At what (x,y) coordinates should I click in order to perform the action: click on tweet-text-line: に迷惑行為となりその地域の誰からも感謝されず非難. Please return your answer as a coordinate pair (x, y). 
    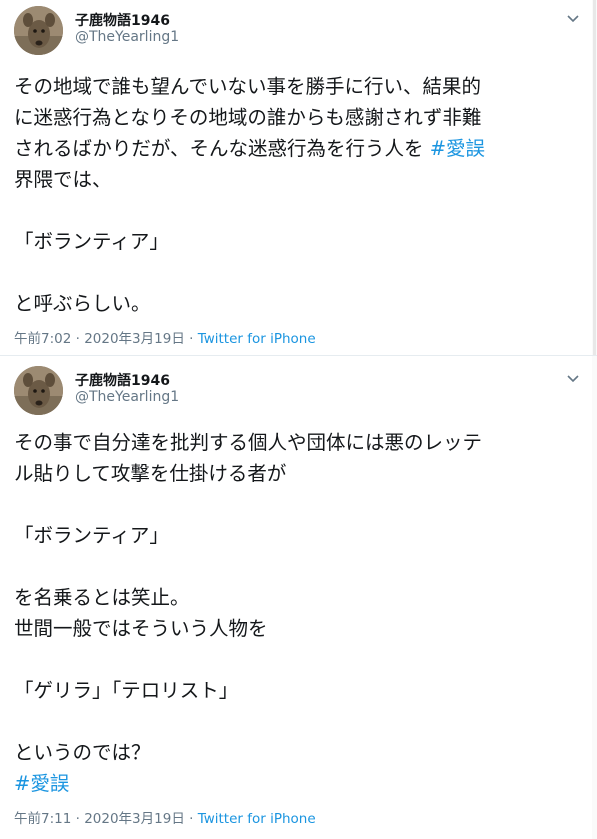
    Looking at the image, I should click on (248, 117).